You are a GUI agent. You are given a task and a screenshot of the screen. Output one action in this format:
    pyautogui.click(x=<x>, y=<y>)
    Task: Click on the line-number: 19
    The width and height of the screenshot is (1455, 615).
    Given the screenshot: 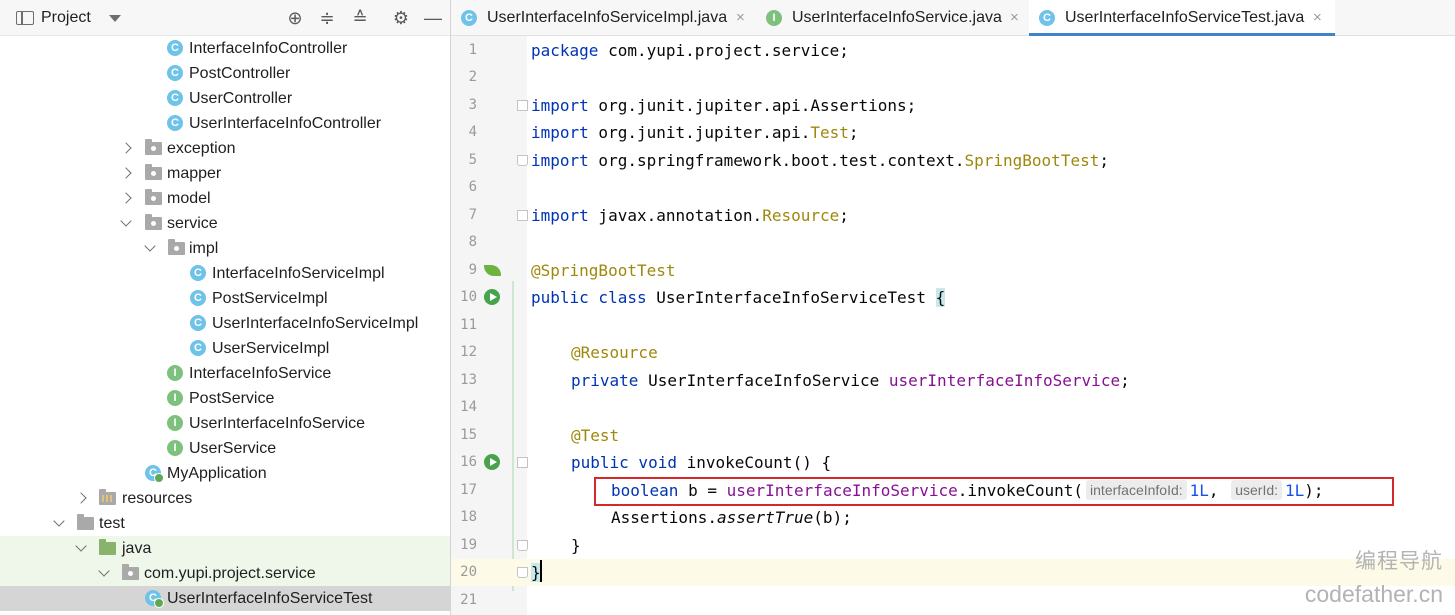 What is the action you would take?
    pyautogui.click(x=468, y=545)
    